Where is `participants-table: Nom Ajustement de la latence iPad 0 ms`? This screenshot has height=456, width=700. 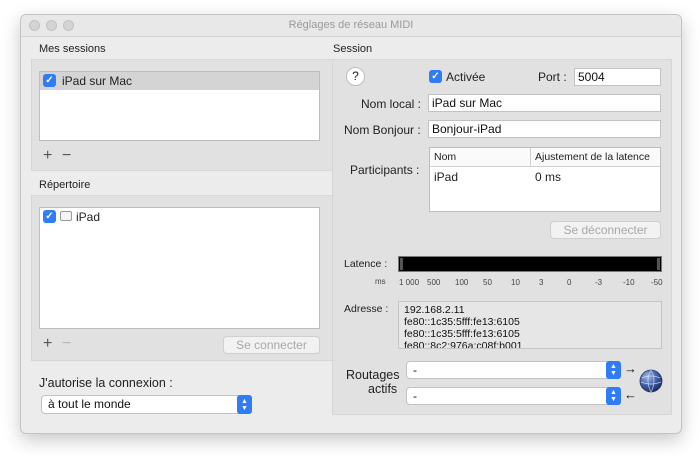
participants-table: Nom Ajustement de la latence iPad 0 ms is located at coordinates (545, 179).